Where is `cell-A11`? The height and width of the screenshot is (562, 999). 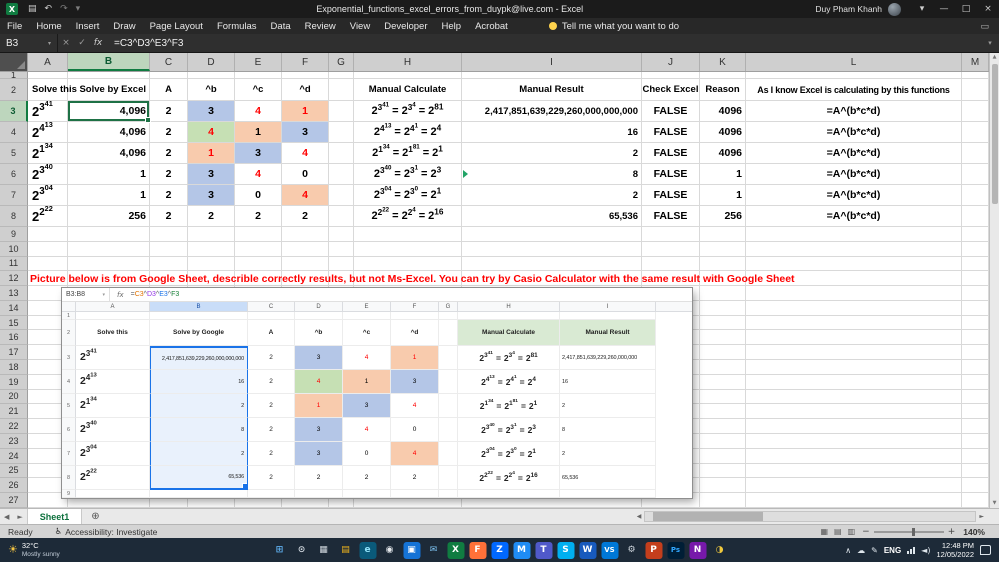
cell-A11 is located at coordinates (48, 264).